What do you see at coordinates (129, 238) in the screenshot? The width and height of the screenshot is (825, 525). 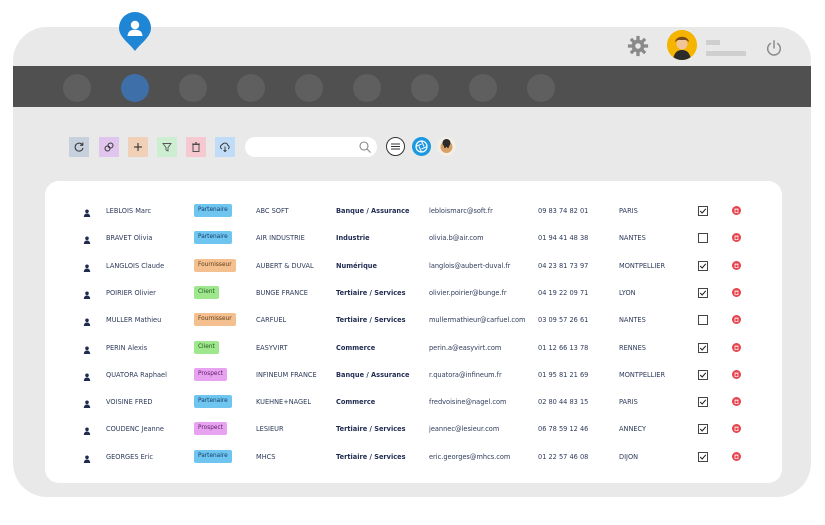 I see `contact-name: BRAVET Olivia` at bounding box center [129, 238].